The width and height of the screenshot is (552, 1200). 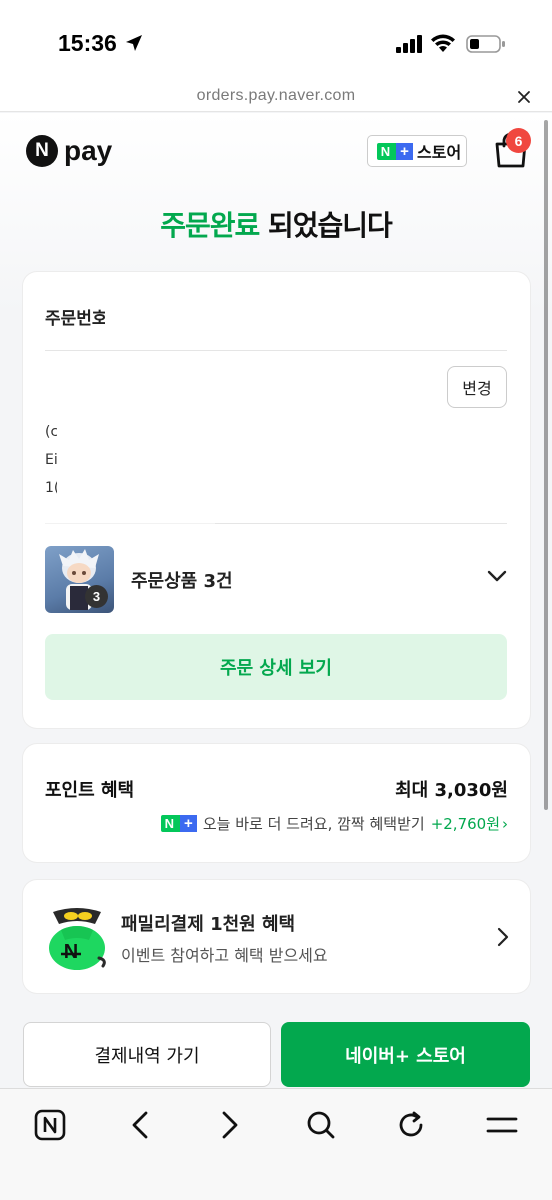 I want to click on headline-highlight: 주문완료, so click(x=210, y=225).